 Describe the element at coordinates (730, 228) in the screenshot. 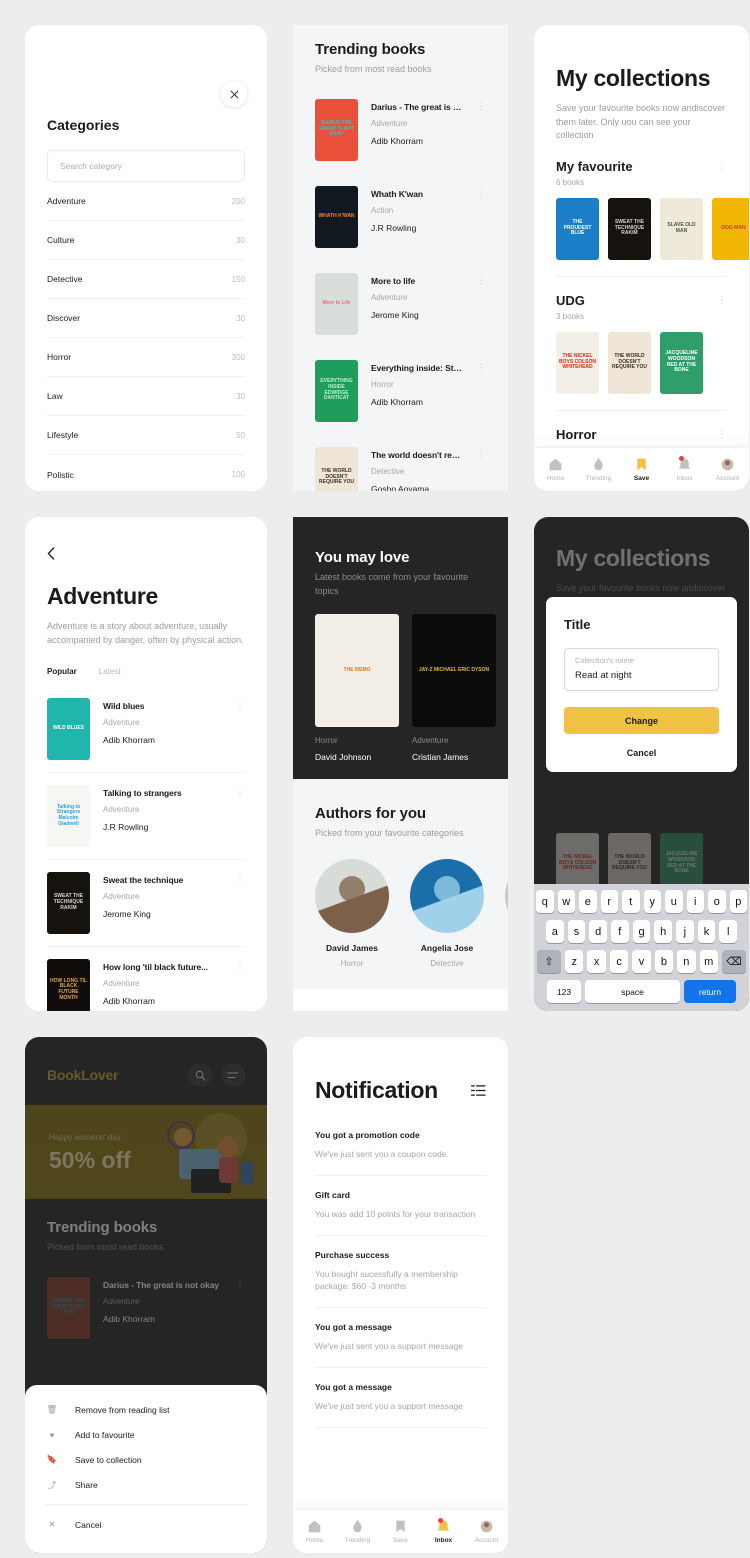

I see `collection-cover: DOG MAN` at that location.